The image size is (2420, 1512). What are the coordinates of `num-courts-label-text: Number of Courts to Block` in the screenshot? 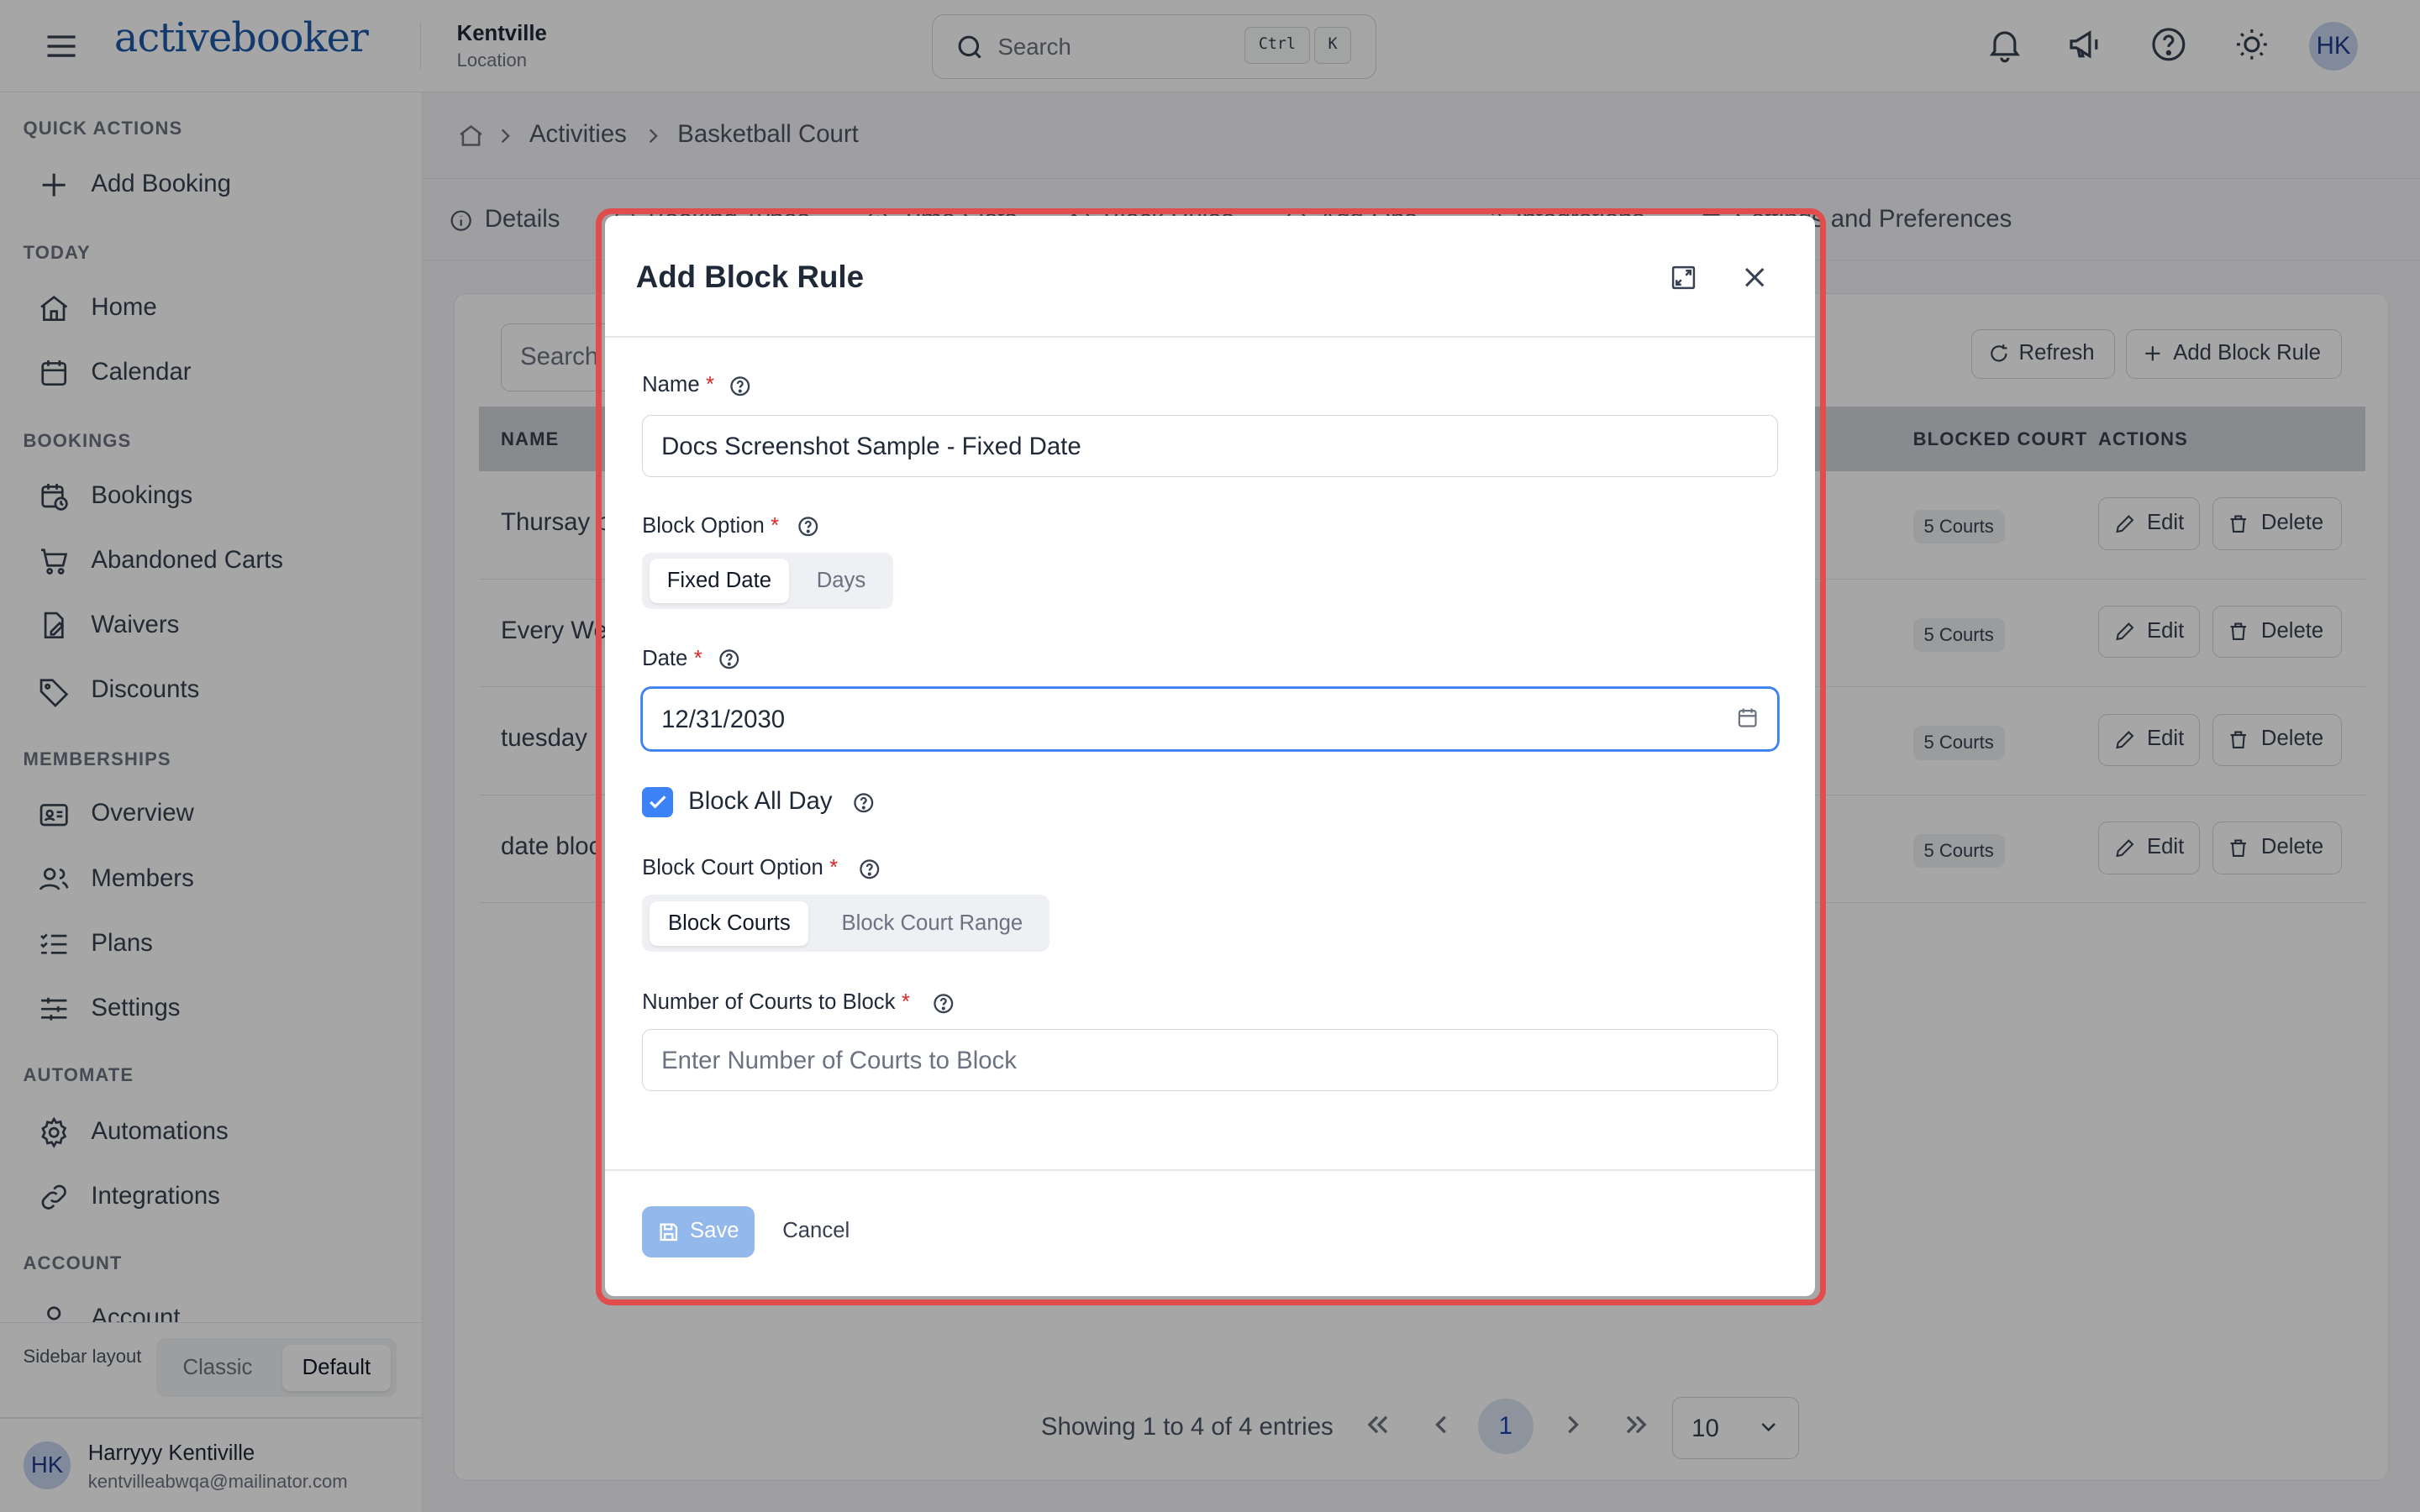 It's located at (769, 1002).